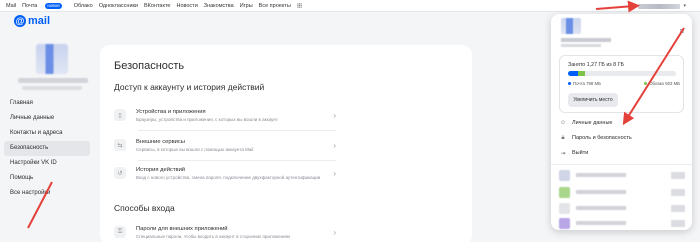 The width and height of the screenshot is (700, 242). What do you see at coordinates (186, 6) in the screenshot?
I see `nav-news: Новости` at bounding box center [186, 6].